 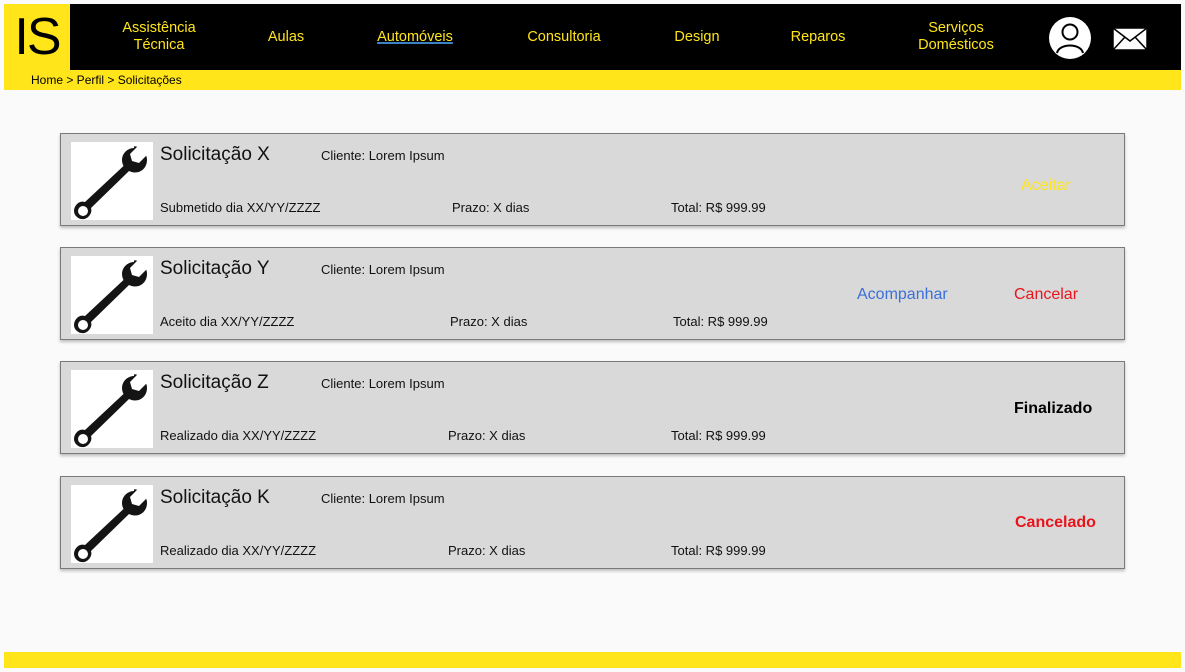 I want to click on nav-item-reparos: Reparos, so click(x=818, y=37).